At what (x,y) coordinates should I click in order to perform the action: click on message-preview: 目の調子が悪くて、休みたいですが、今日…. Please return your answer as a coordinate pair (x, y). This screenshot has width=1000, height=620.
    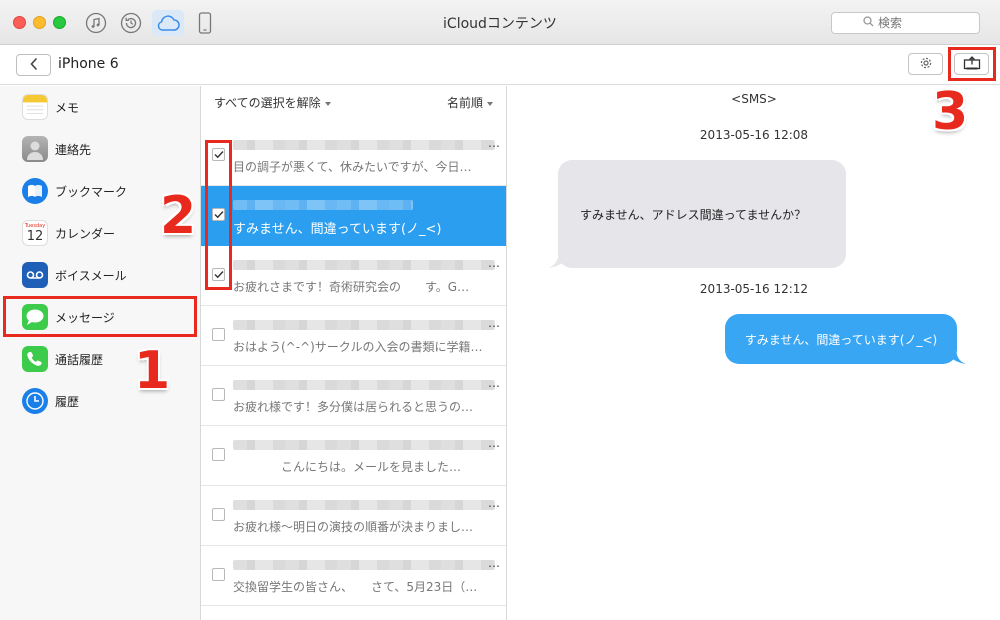
    Looking at the image, I should click on (352, 167).